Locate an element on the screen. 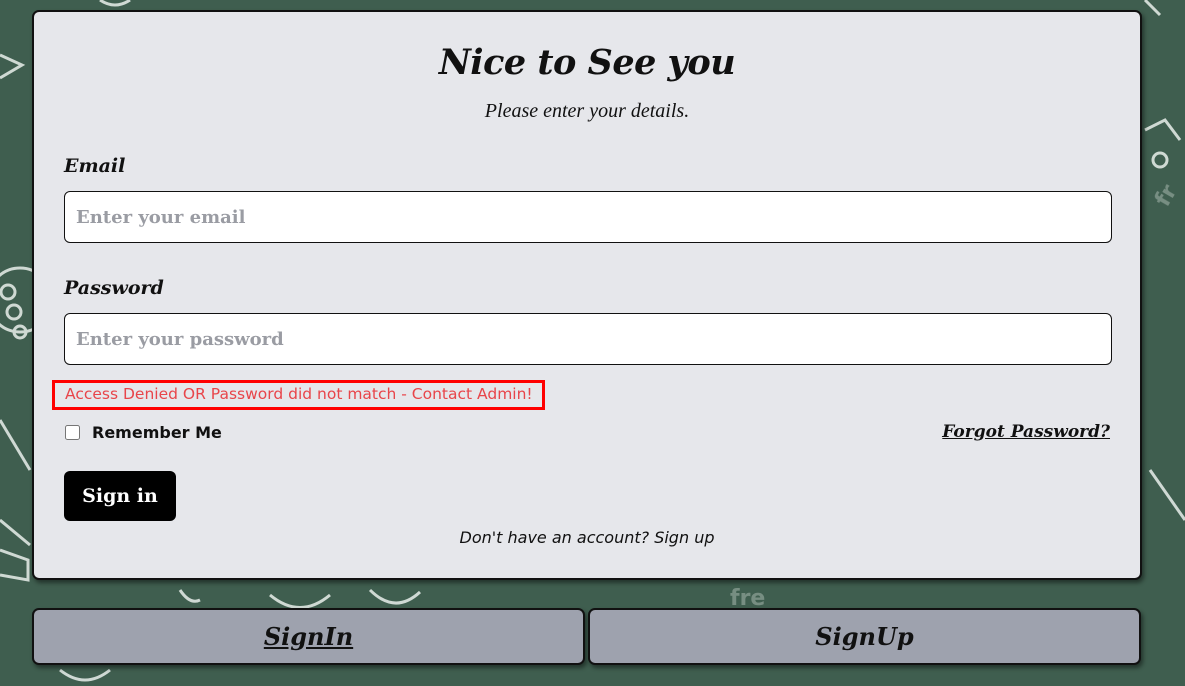 Image resolution: width=1185 pixels, height=686 pixels. page-title: Nice to See you is located at coordinates (587, 62).